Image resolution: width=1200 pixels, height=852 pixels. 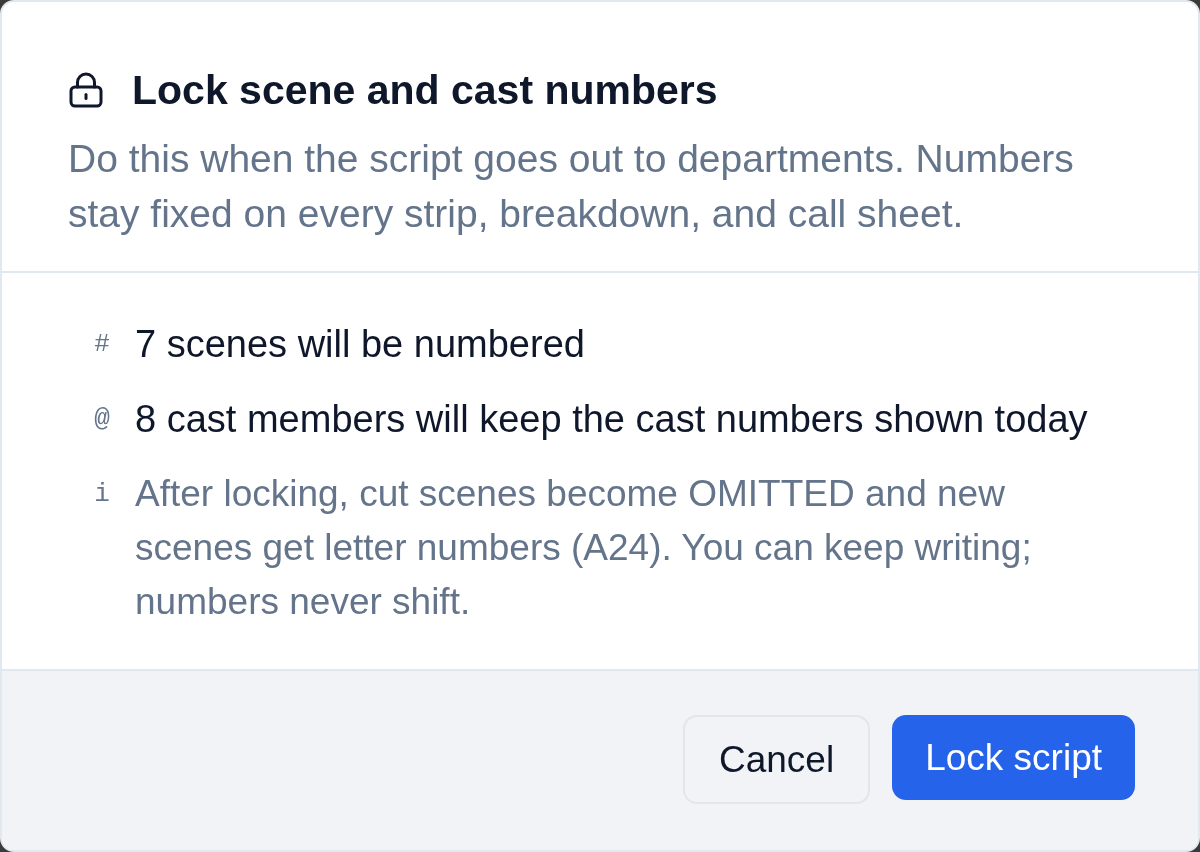 I want to click on lock-script-button: Lock script, so click(x=1013, y=757).